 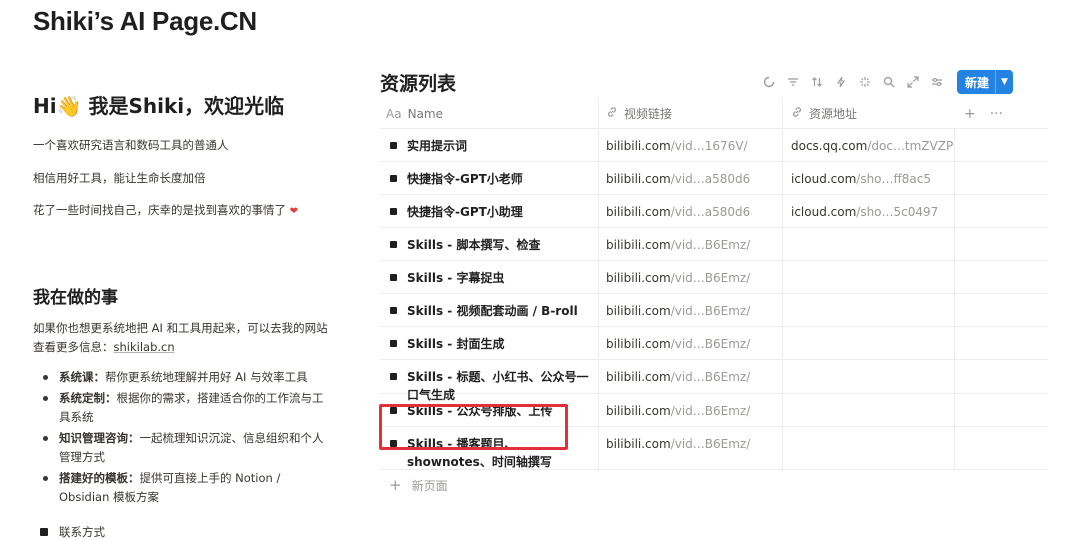 What do you see at coordinates (976, 82) in the screenshot?
I see `new-button-label: 新建` at bounding box center [976, 82].